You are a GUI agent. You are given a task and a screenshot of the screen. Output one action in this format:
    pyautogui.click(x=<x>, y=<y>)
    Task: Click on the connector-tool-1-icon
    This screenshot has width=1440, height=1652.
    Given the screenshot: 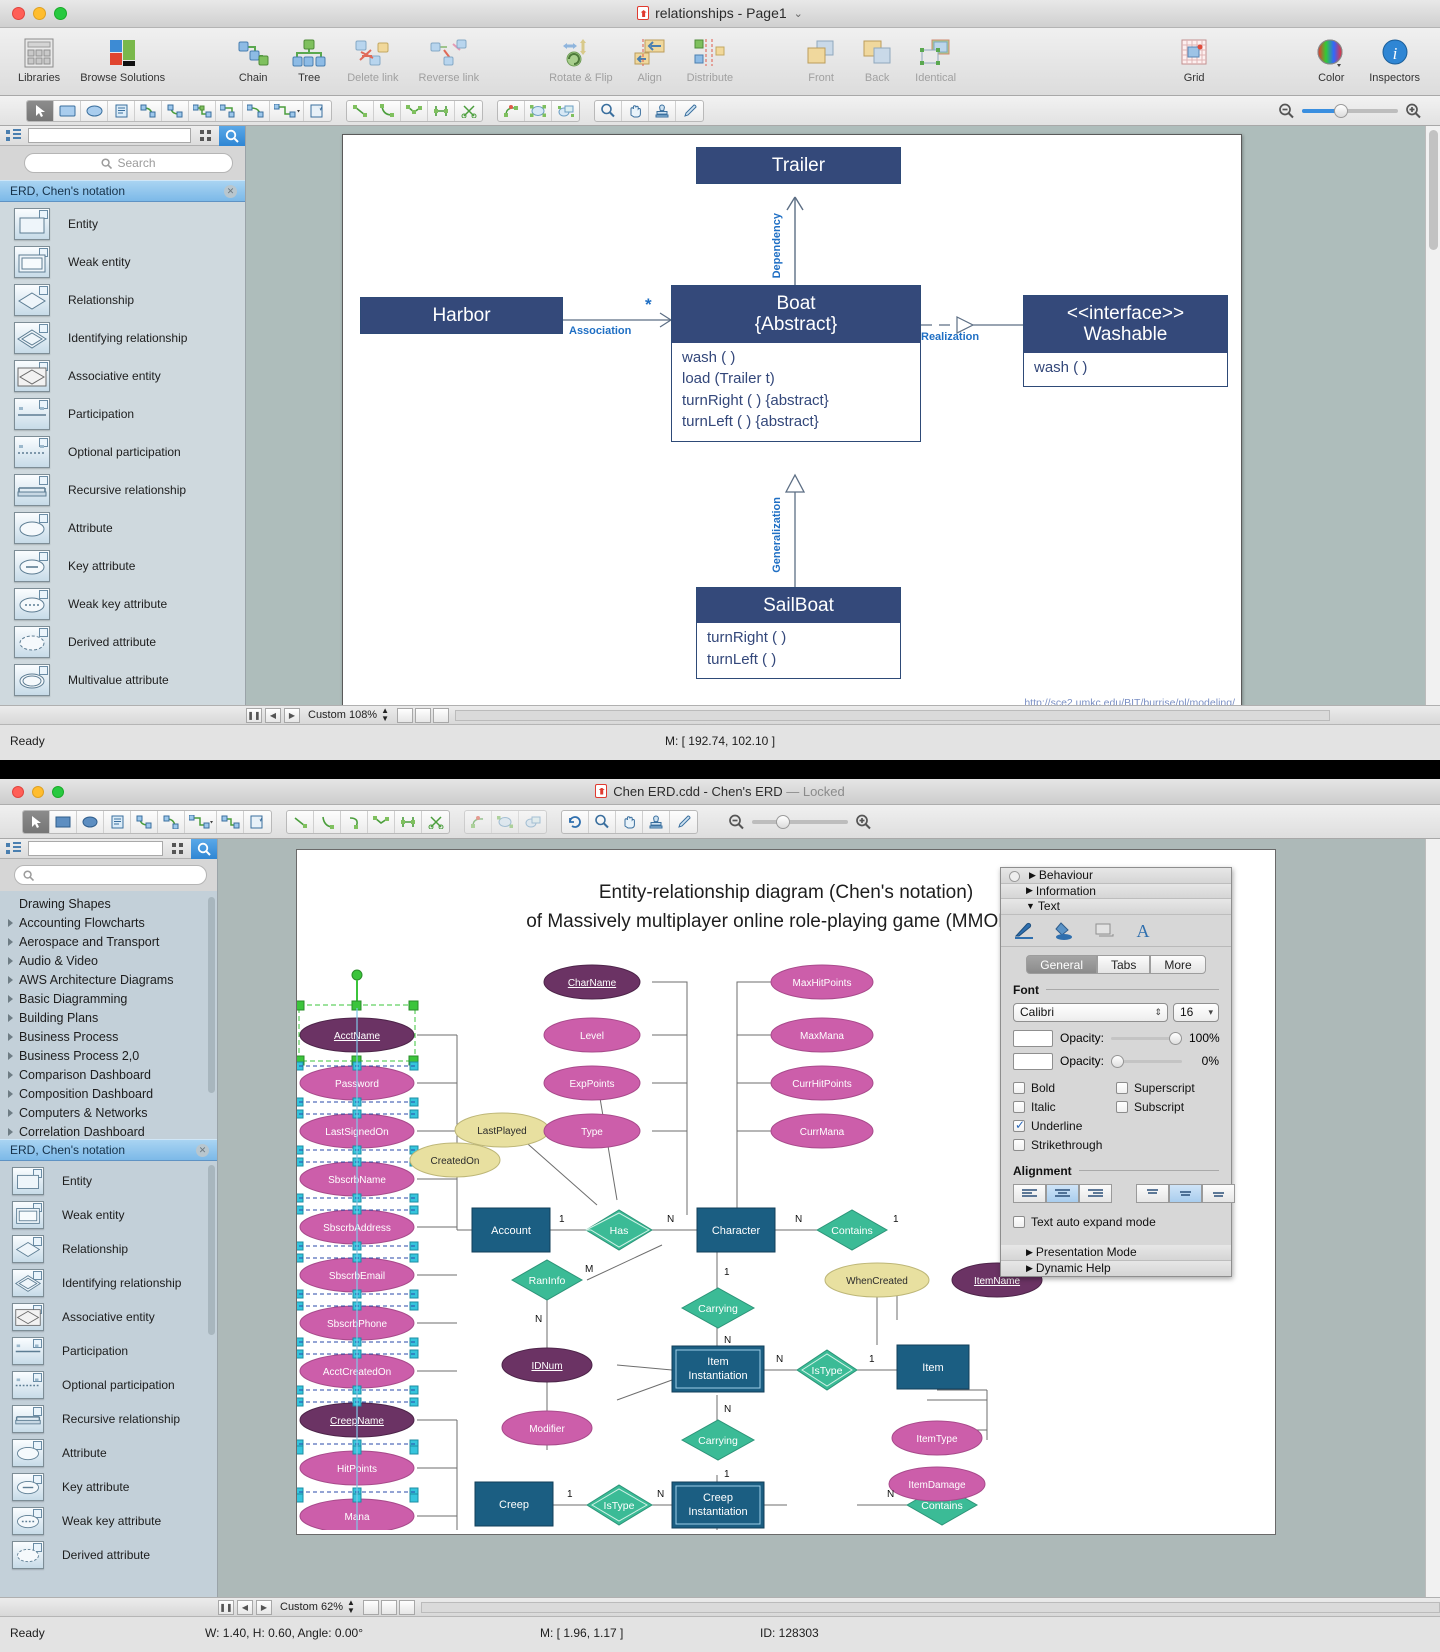 What is the action you would take?
    pyautogui.click(x=148, y=110)
    